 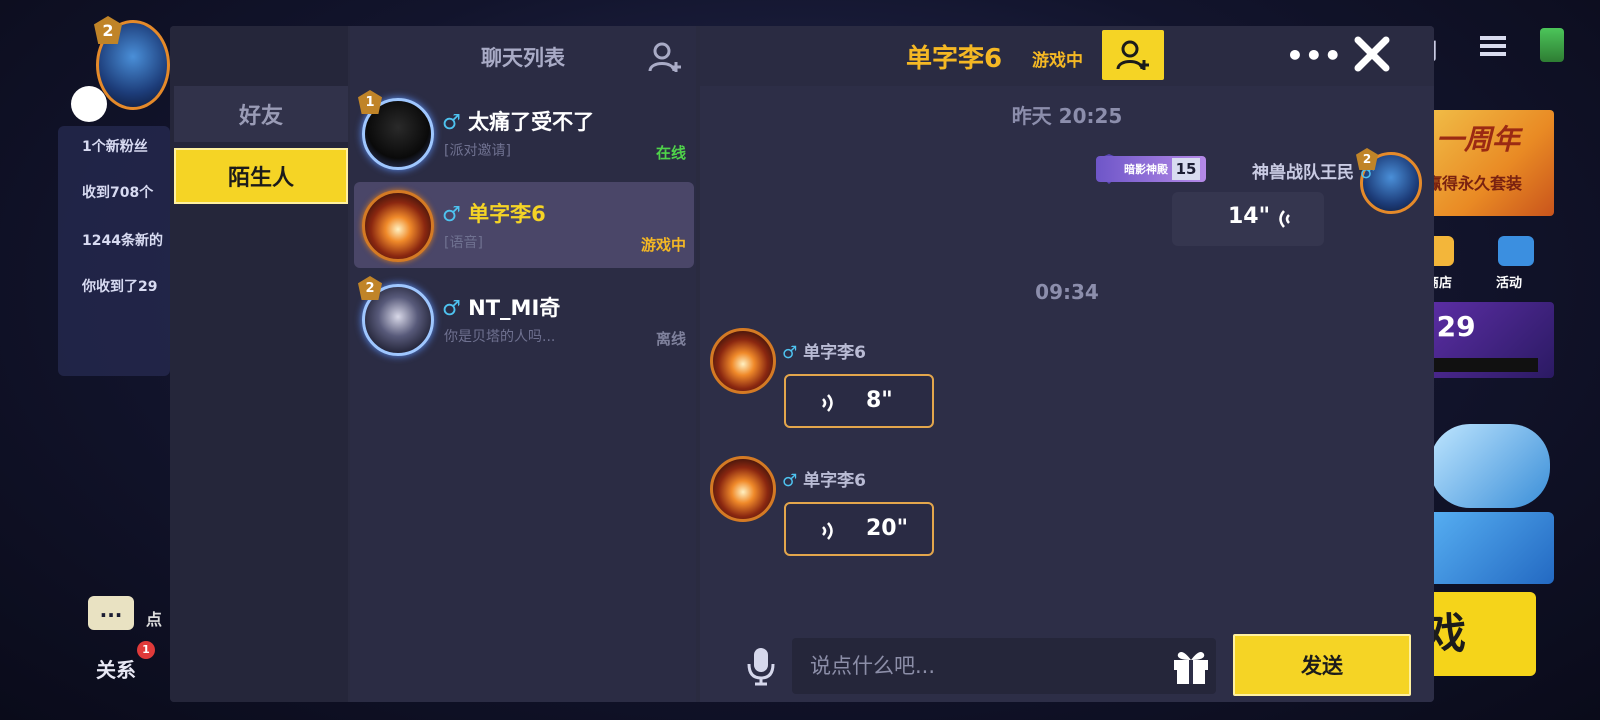 What do you see at coordinates (108, 30) in the screenshot?
I see `player-level-badge: 2` at bounding box center [108, 30].